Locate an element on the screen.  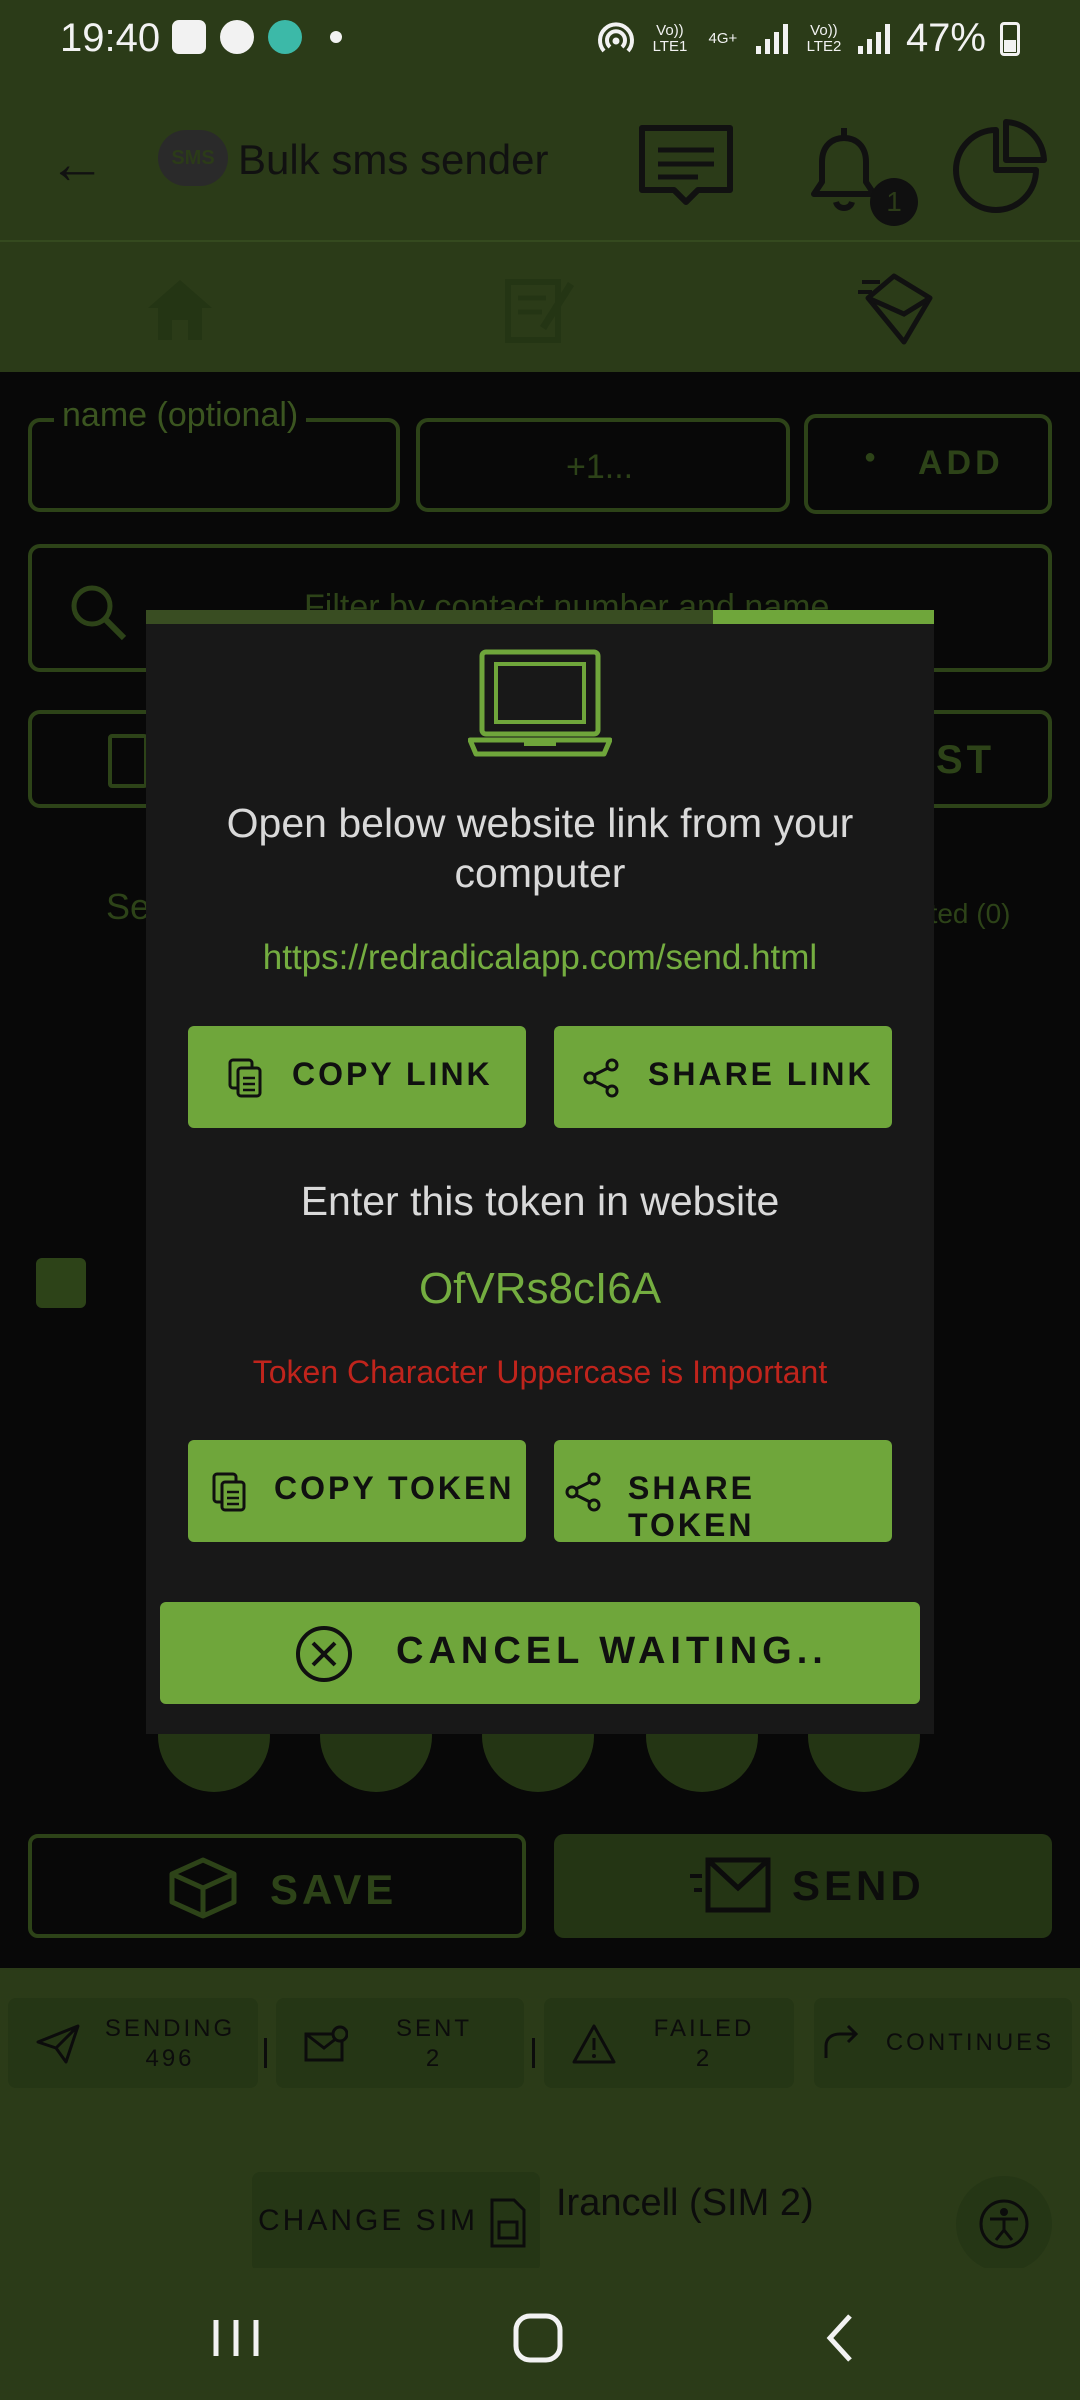
battery-icon is located at coordinates (1010, 38).